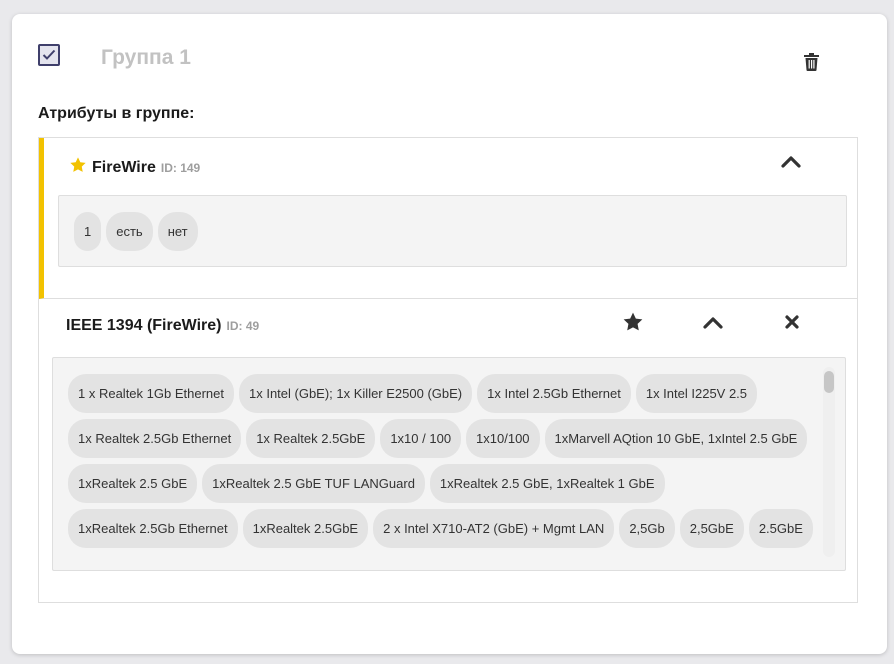 This screenshot has width=894, height=664. What do you see at coordinates (554, 393) in the screenshot?
I see `value-chip: 1x Intel 2.5Gb Ethernet` at bounding box center [554, 393].